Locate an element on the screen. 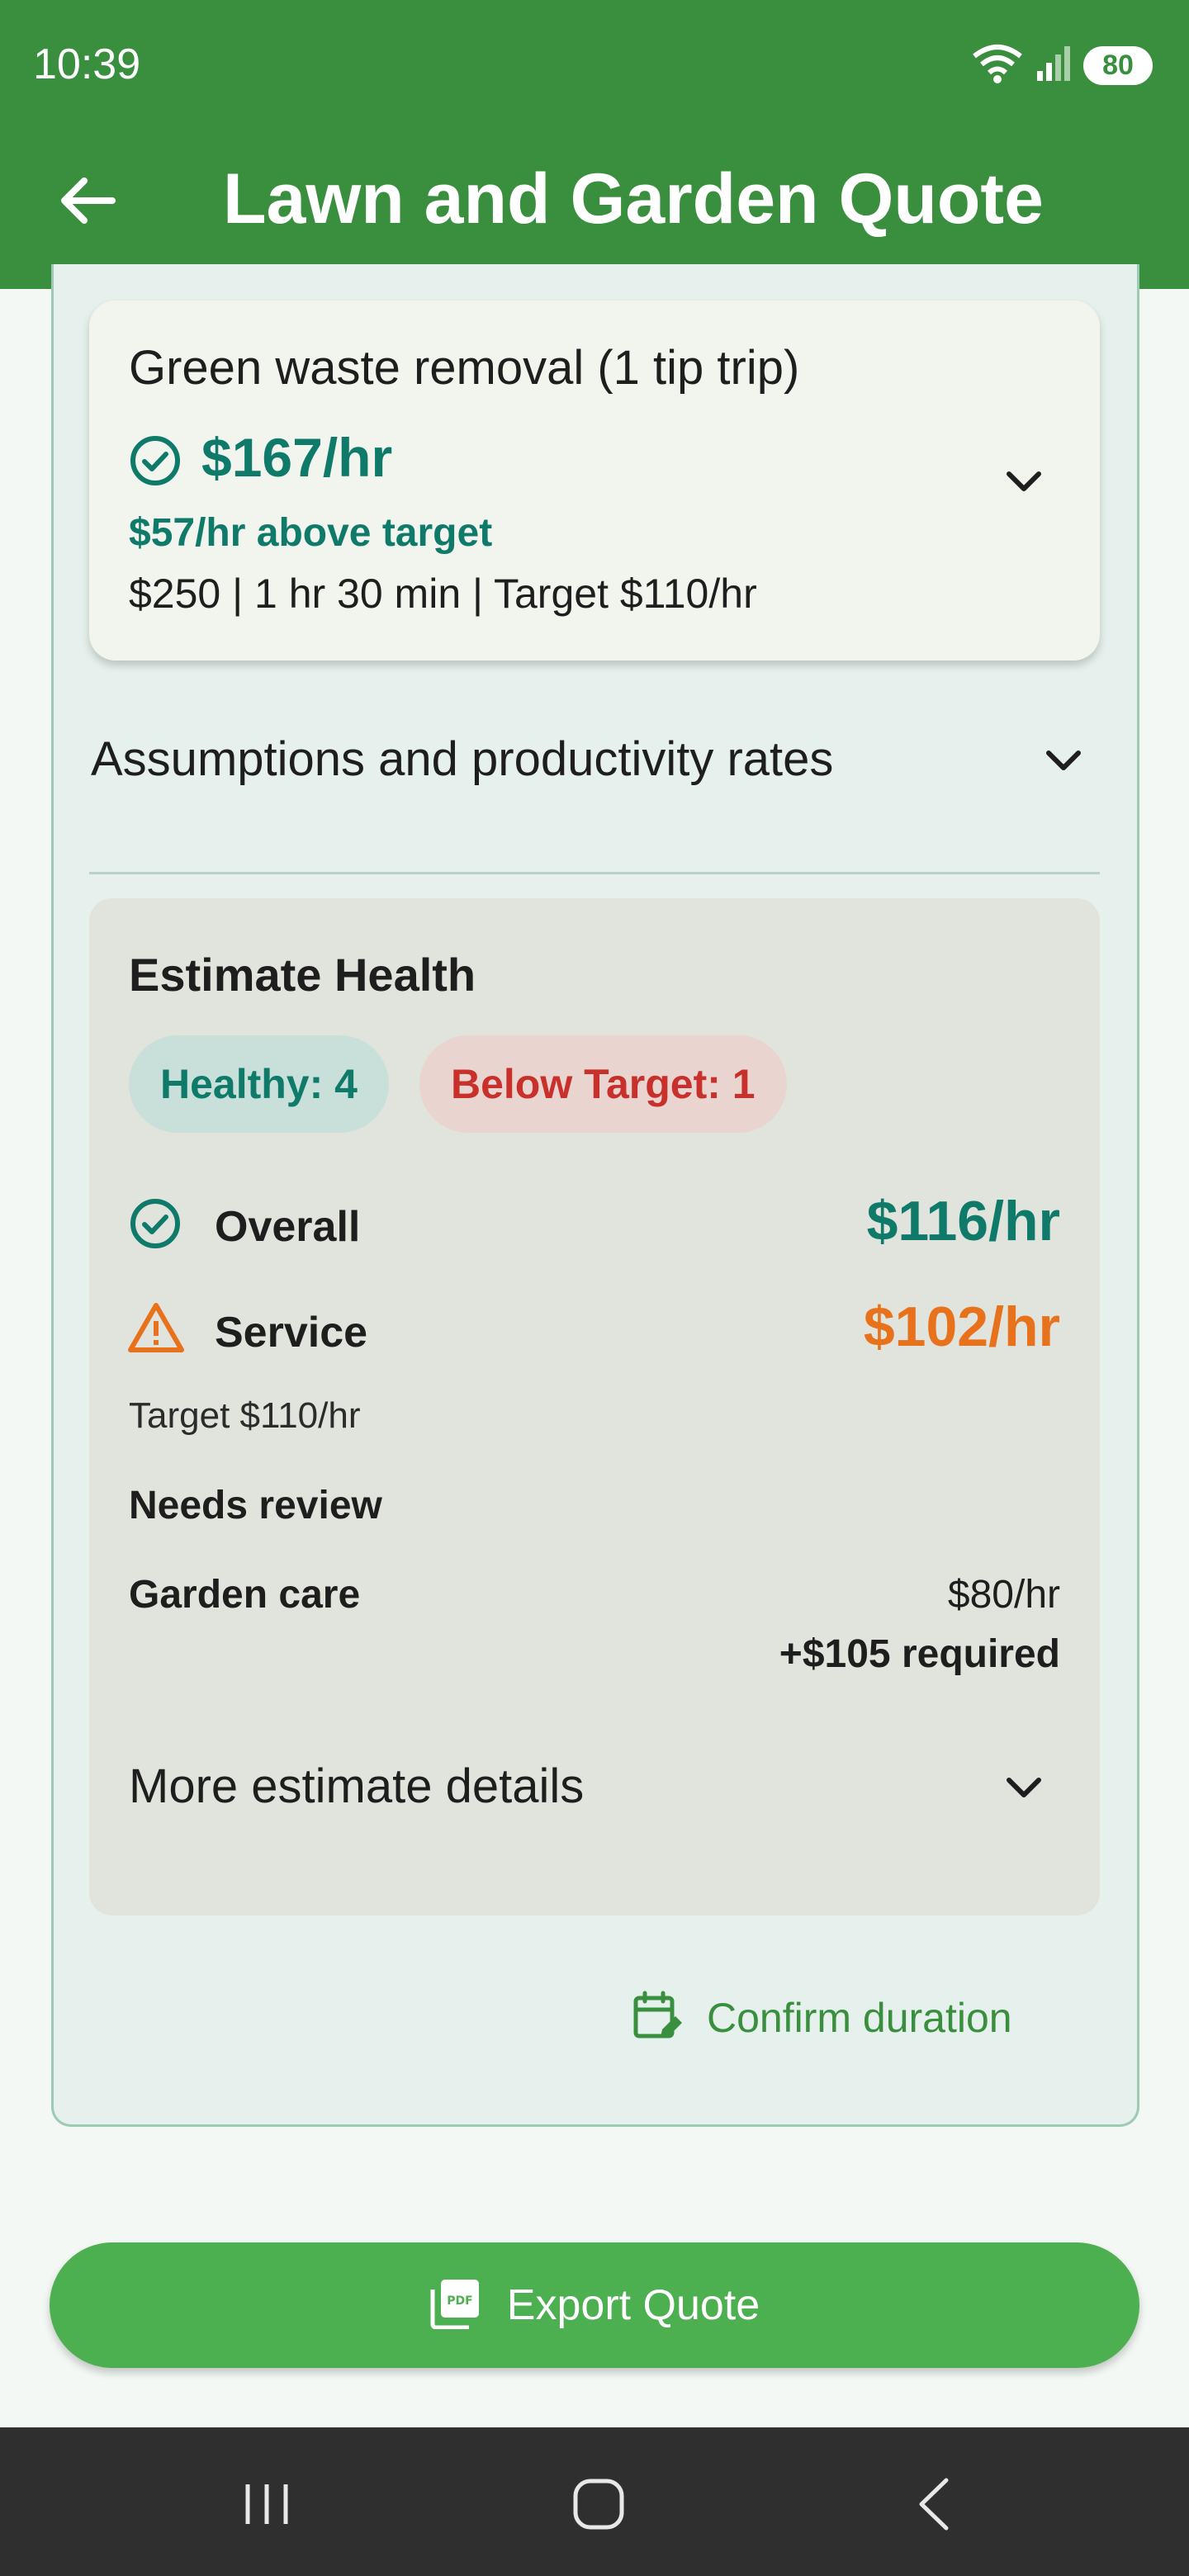 The image size is (1189, 2576). confirm-duration-button: Confirm duration is located at coordinates (822, 2018).